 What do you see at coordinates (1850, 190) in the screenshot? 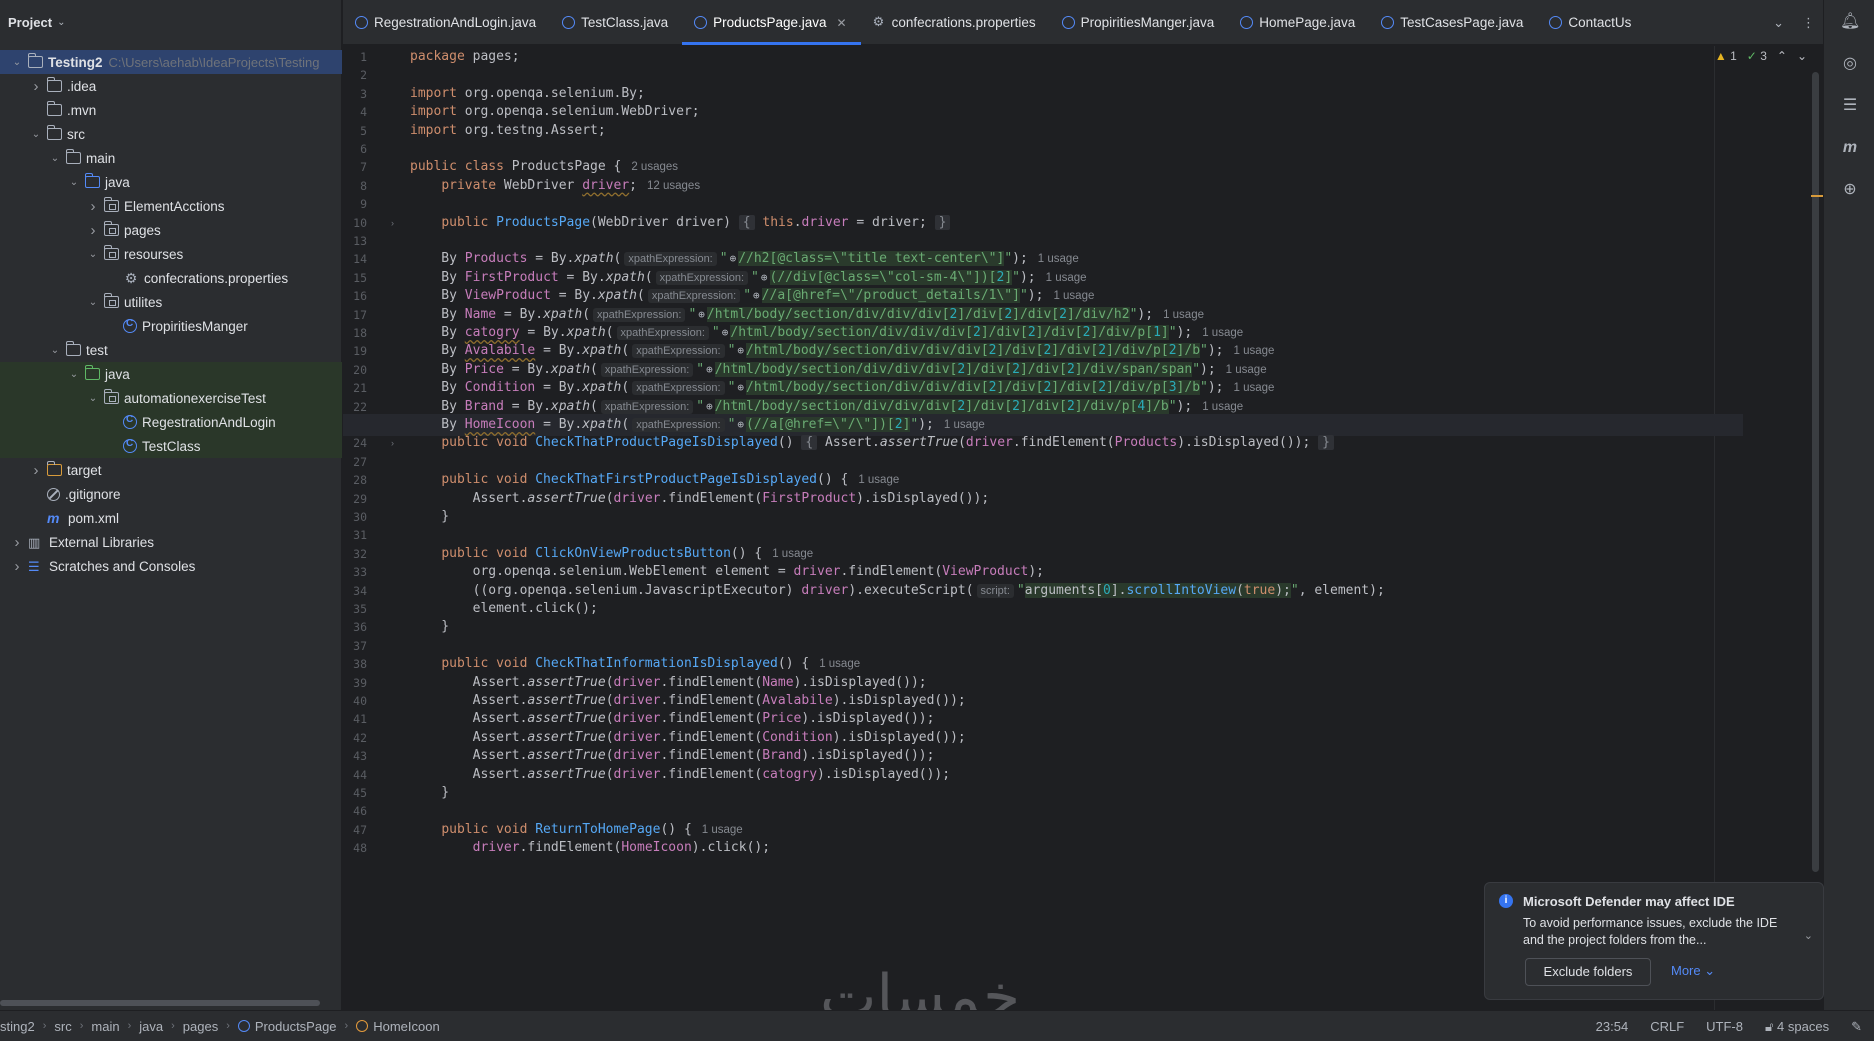
I see `endpoints-icon: ⊕` at bounding box center [1850, 190].